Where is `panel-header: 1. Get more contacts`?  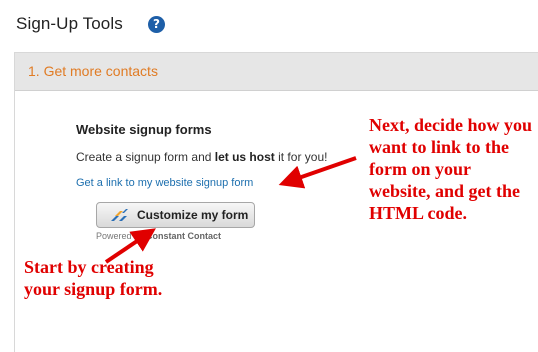 panel-header: 1. Get more contacts is located at coordinates (276, 72).